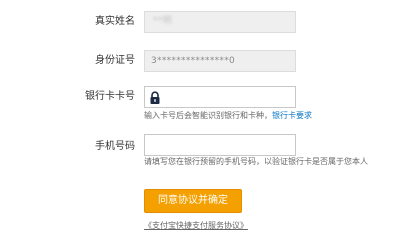 The width and height of the screenshot is (400, 241). Describe the element at coordinates (110, 96) in the screenshot. I see `bank-card-label: 银行卡卡号` at that location.